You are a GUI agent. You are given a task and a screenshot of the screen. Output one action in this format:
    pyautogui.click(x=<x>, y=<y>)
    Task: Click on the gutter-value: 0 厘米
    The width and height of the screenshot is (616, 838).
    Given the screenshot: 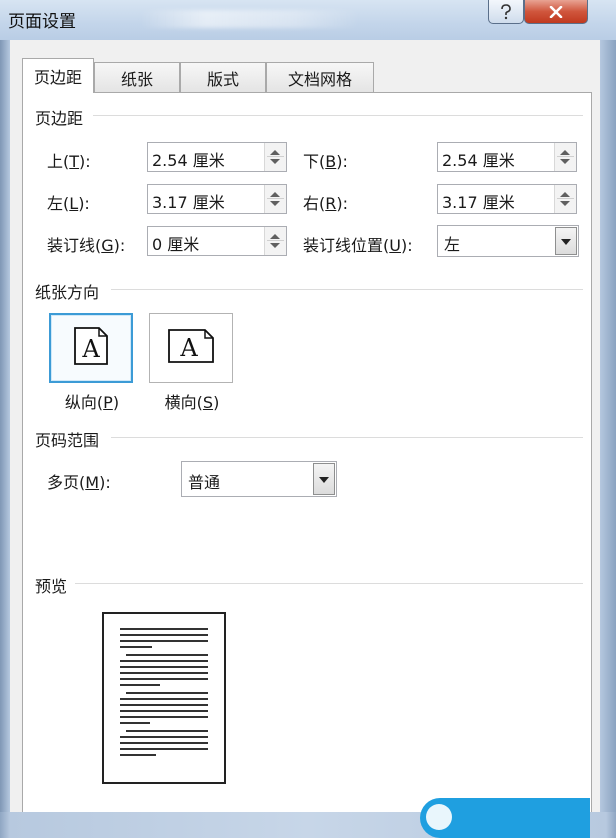 What is the action you would take?
    pyautogui.click(x=175, y=243)
    